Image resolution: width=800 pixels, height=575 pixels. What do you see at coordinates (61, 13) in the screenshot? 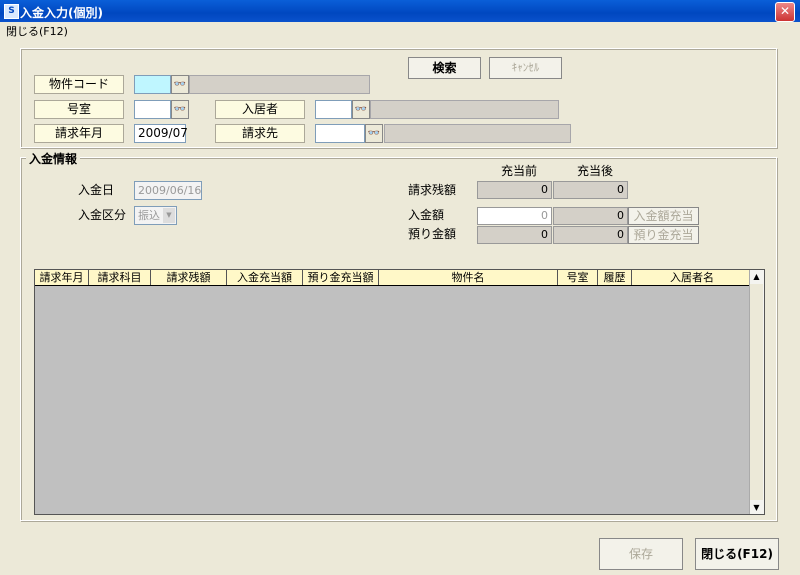
I see `window-title: 入金入力(個別)` at bounding box center [61, 13].